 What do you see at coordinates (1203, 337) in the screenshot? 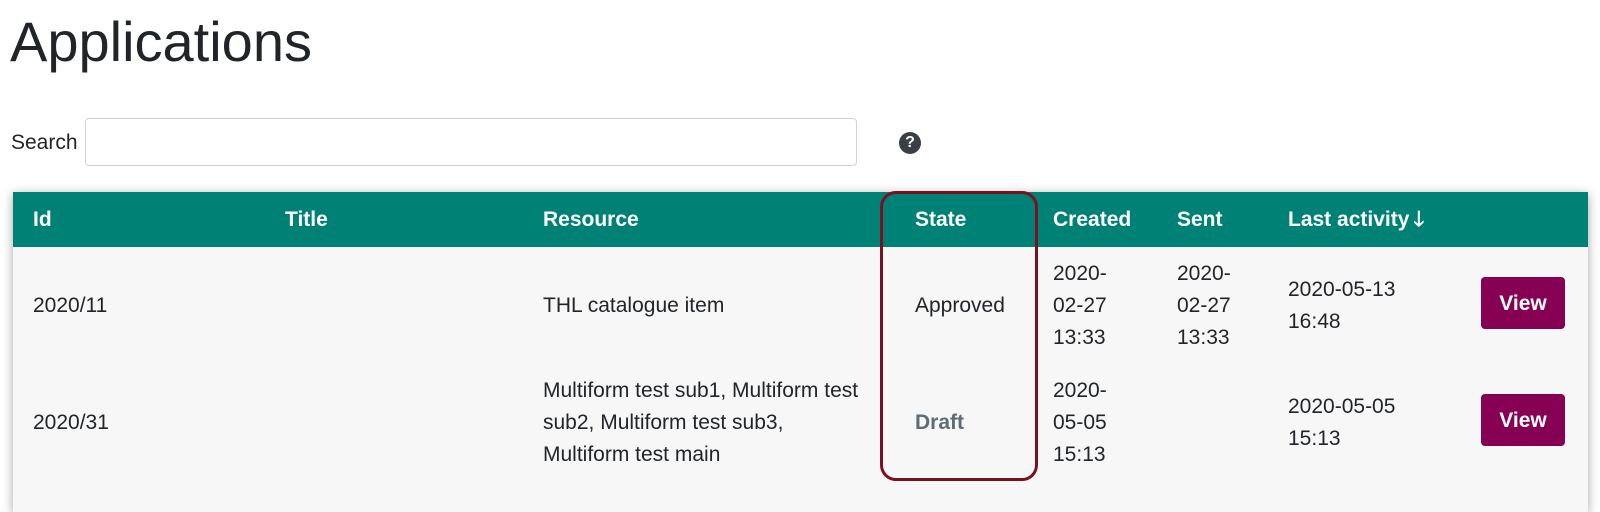
I see `sent-line: 13:33` at bounding box center [1203, 337].